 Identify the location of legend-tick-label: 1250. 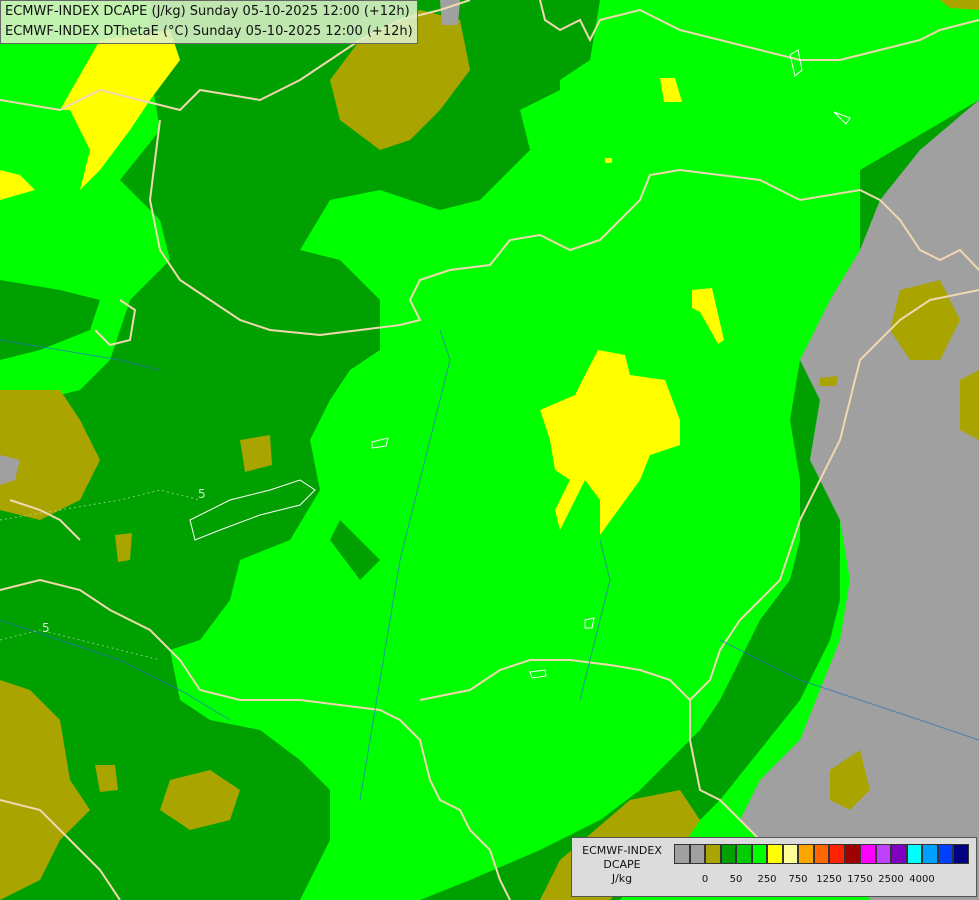
(829, 879).